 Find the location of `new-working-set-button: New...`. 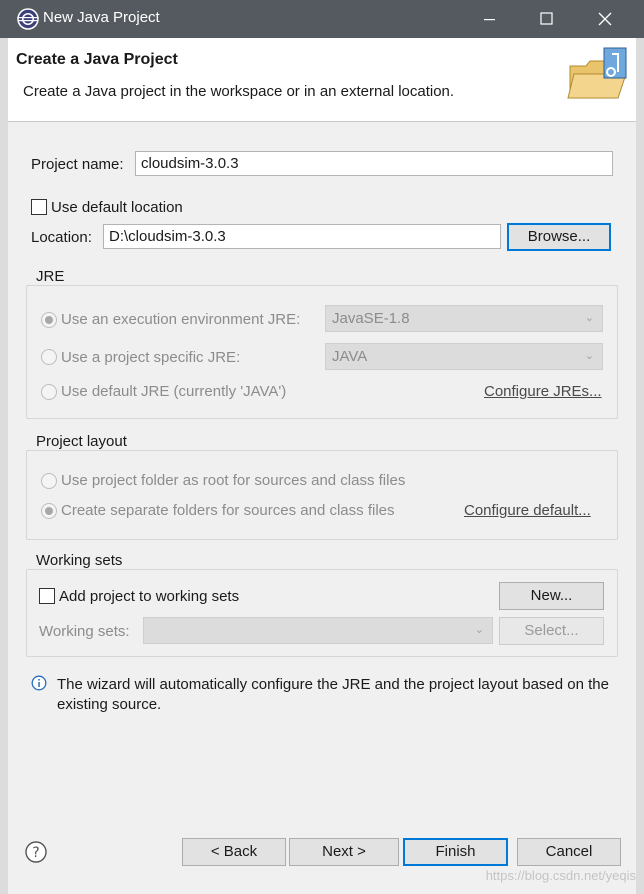

new-working-set-button: New... is located at coordinates (551, 596).